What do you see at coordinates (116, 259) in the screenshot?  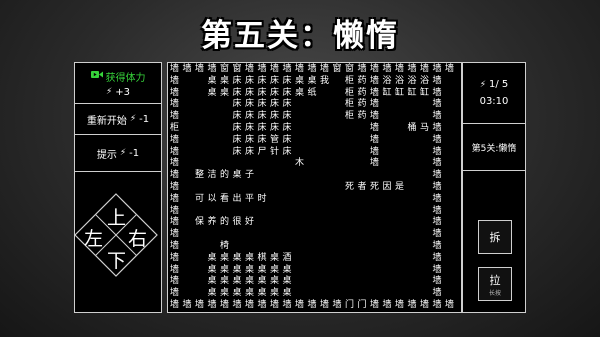 I see `down-button: 下` at bounding box center [116, 259].